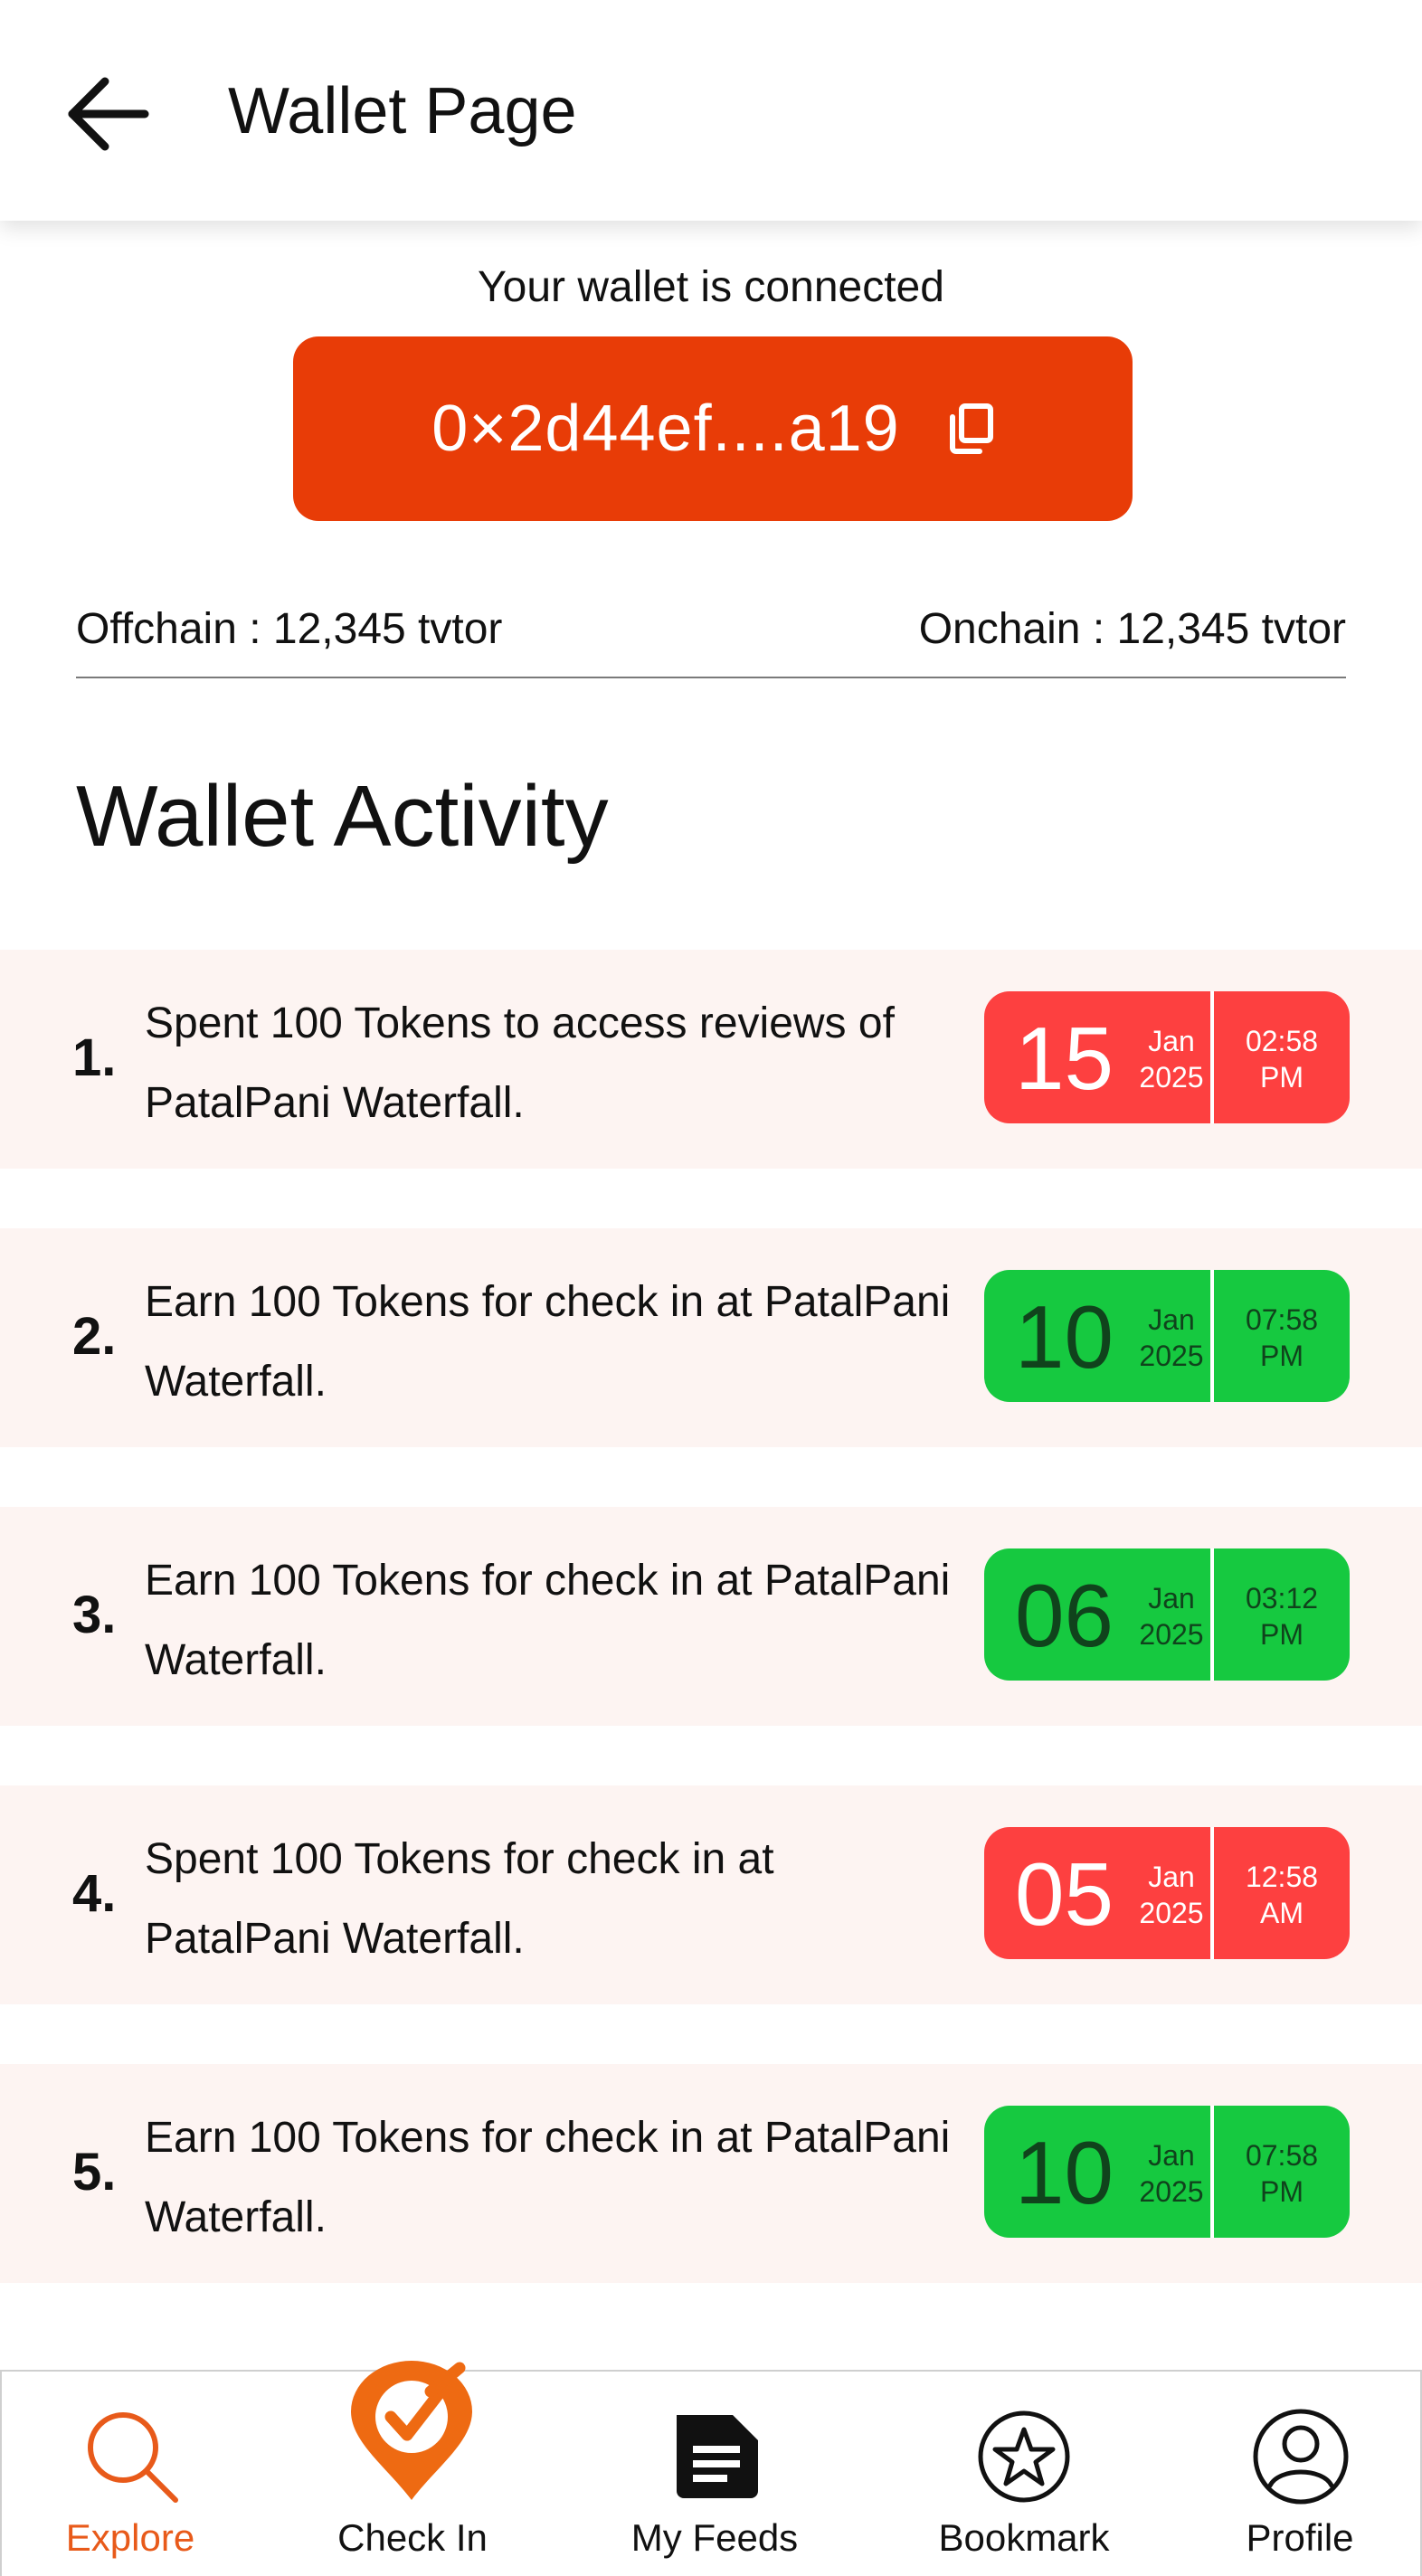 The width and height of the screenshot is (1422, 2576). Describe the element at coordinates (412, 2430) in the screenshot. I see `check-in-pin-icon` at that location.